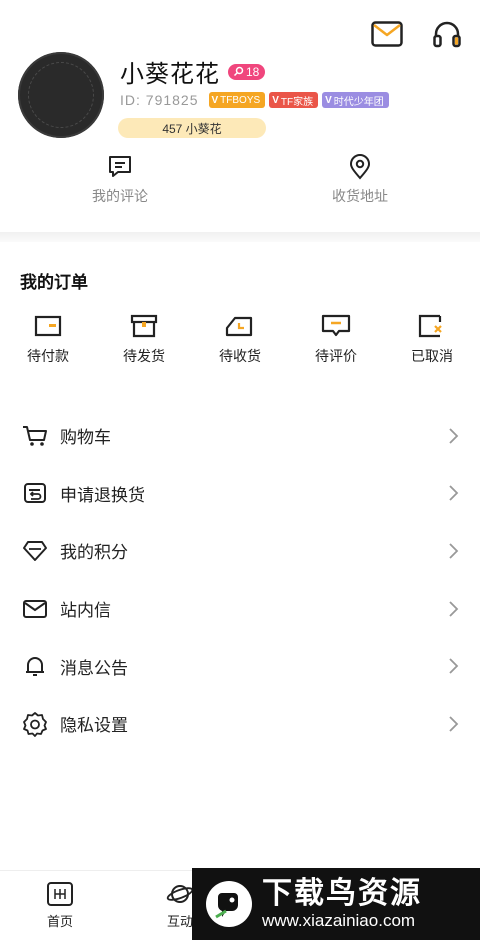 The image size is (480, 940). I want to click on quick-link-label: 我的评论, so click(120, 196).